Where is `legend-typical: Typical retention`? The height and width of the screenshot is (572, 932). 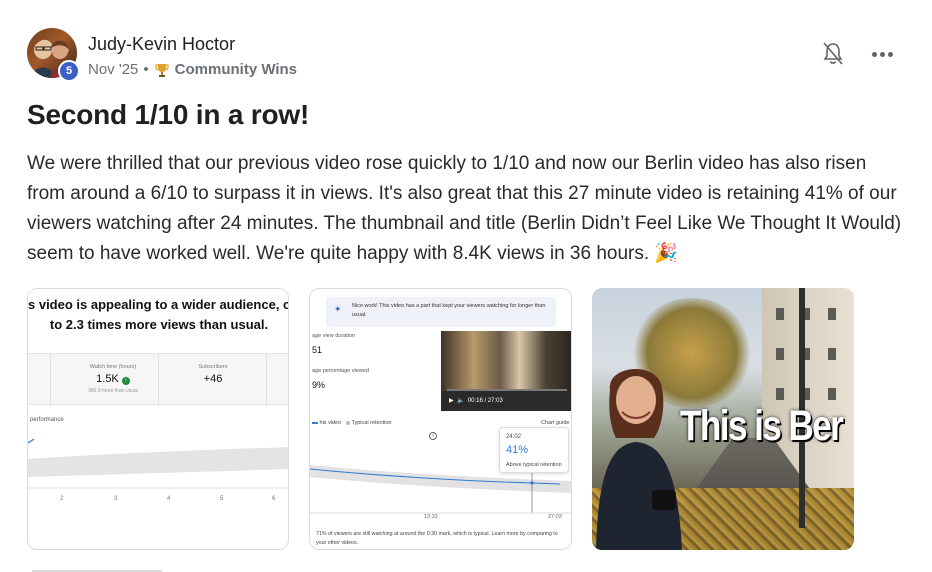
legend-typical: Typical retention is located at coordinates (369, 423).